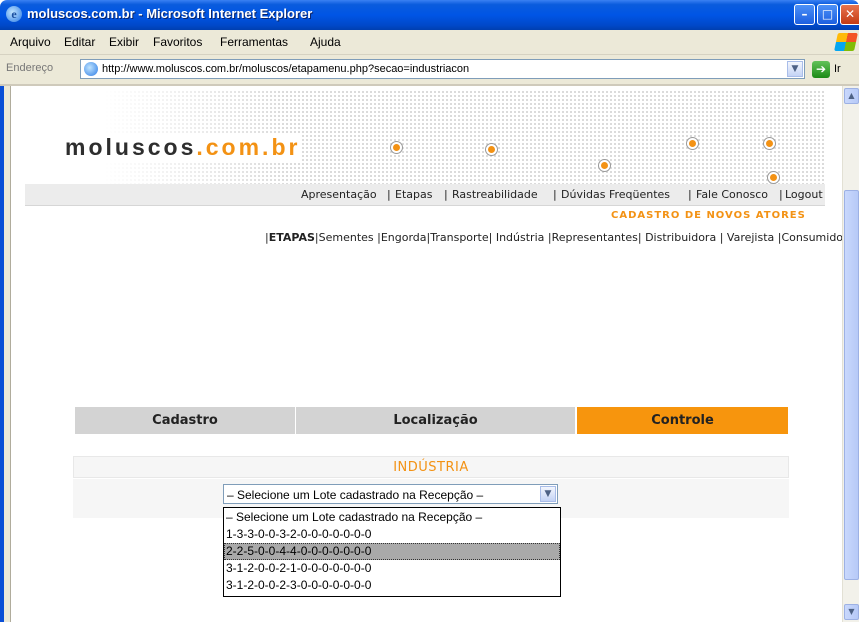  I want to click on windows-logo-icon, so click(846, 42).